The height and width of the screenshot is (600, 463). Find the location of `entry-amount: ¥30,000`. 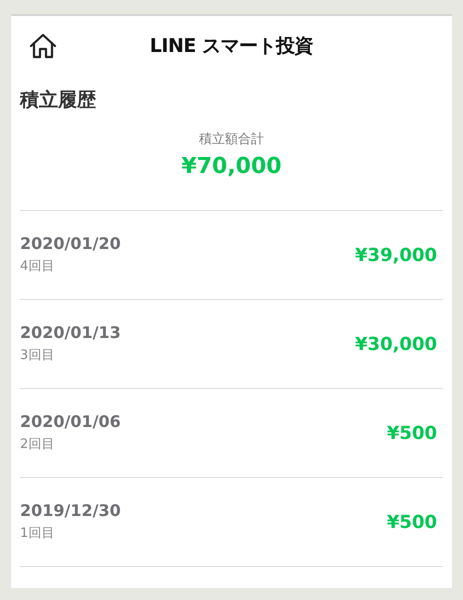

entry-amount: ¥30,000 is located at coordinates (396, 344).